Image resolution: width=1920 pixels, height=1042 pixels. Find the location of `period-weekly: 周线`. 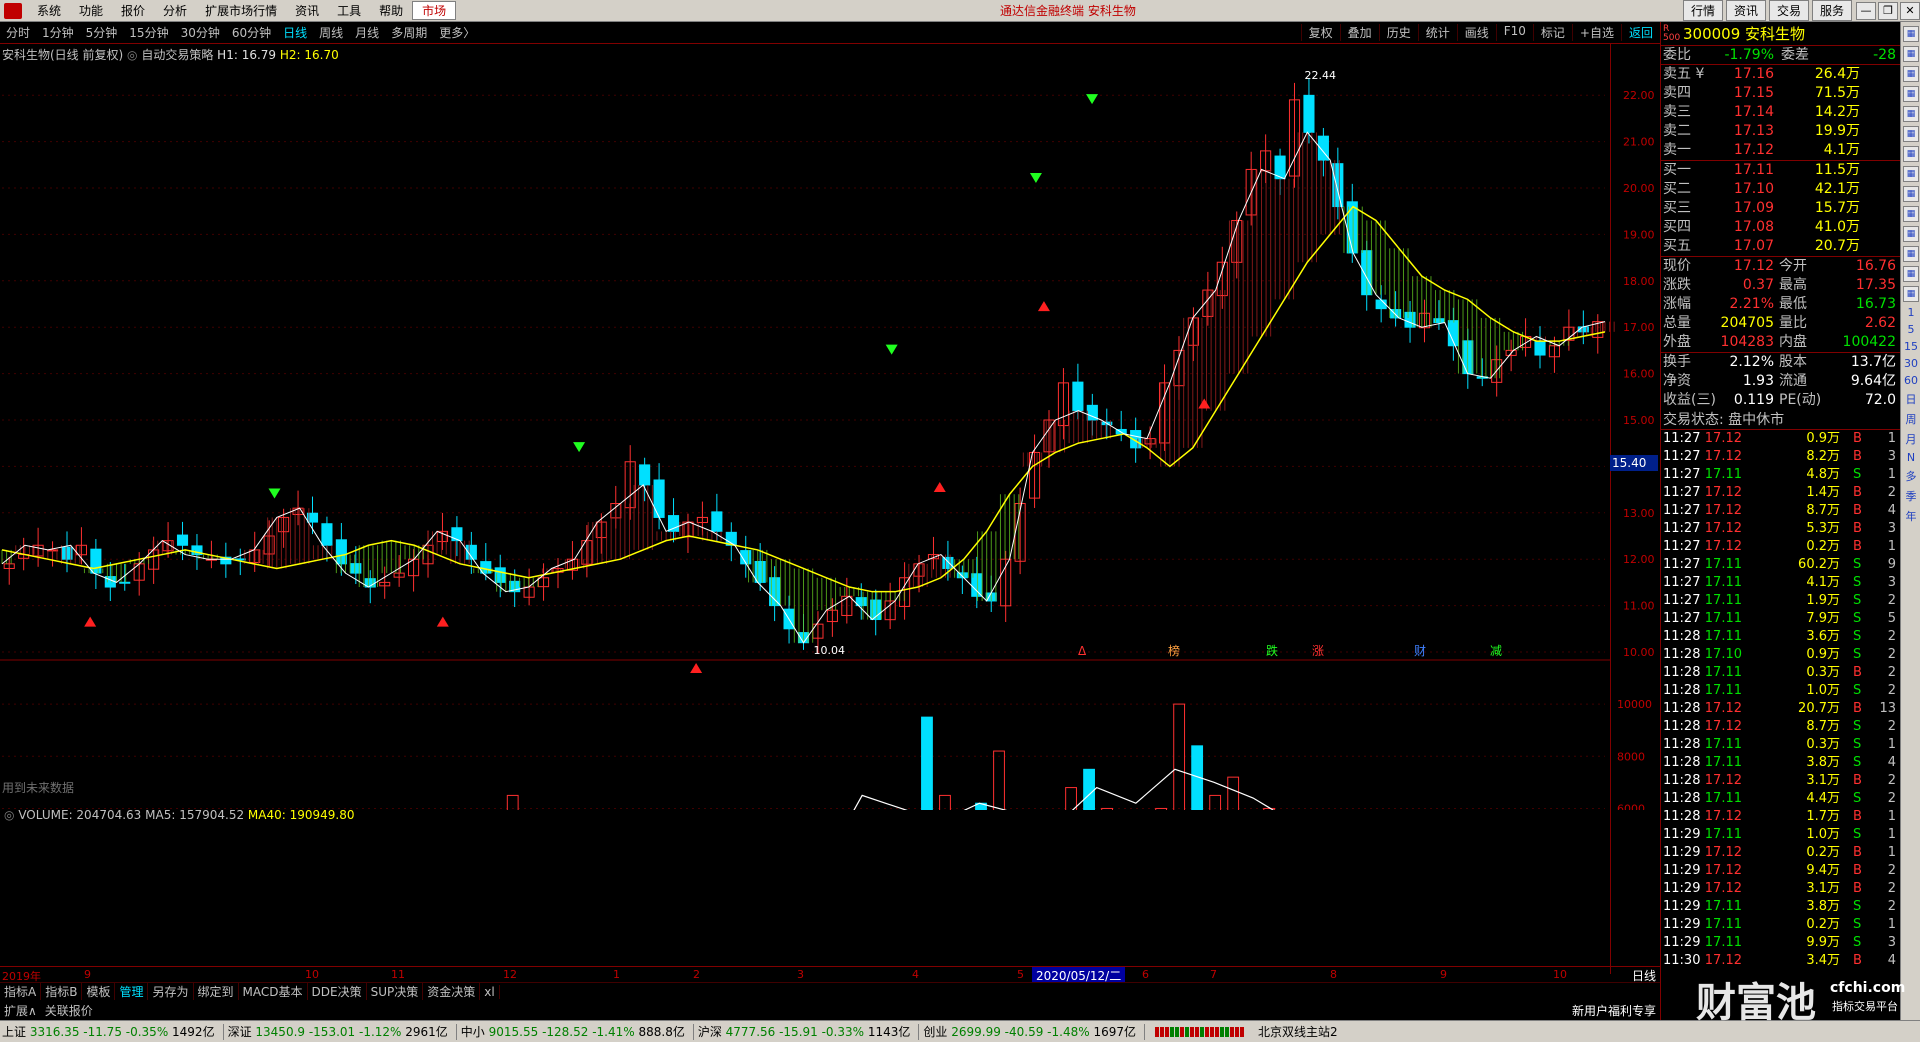

period-weekly: 周线 is located at coordinates (331, 32).